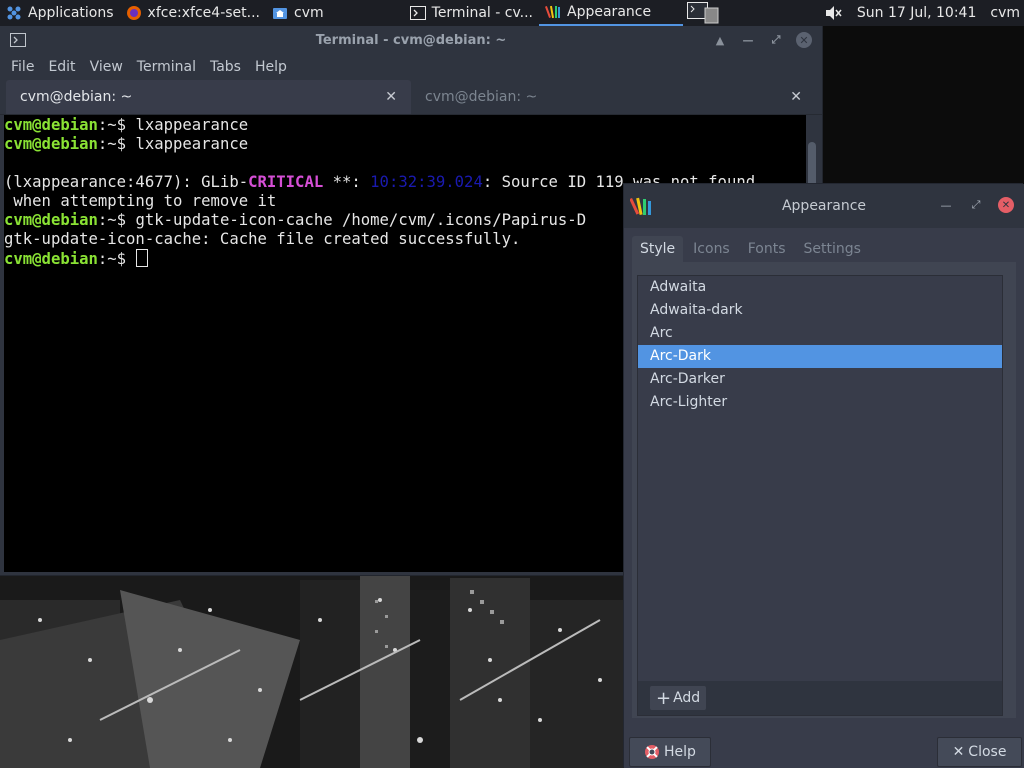  I want to click on menu-file: File, so click(22, 67).